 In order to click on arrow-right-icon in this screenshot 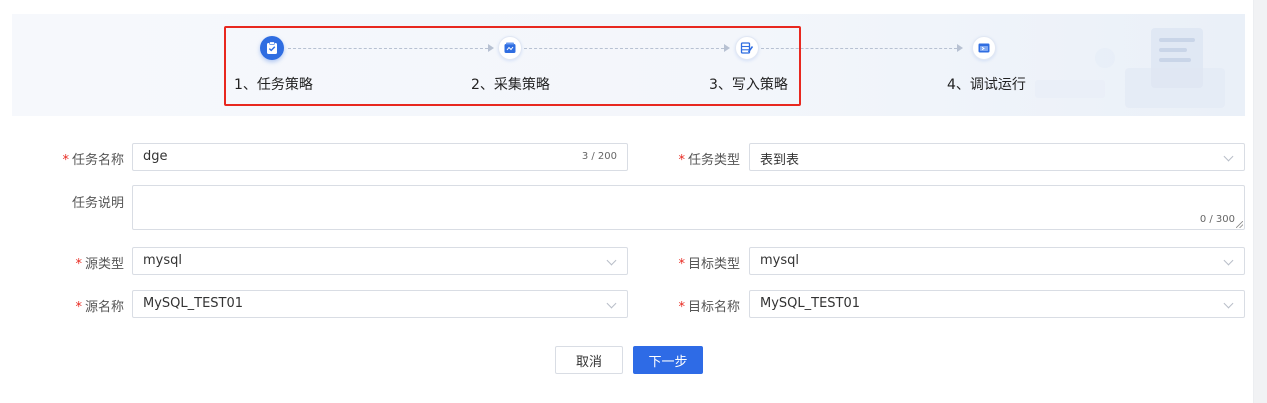, I will do `click(960, 48)`.